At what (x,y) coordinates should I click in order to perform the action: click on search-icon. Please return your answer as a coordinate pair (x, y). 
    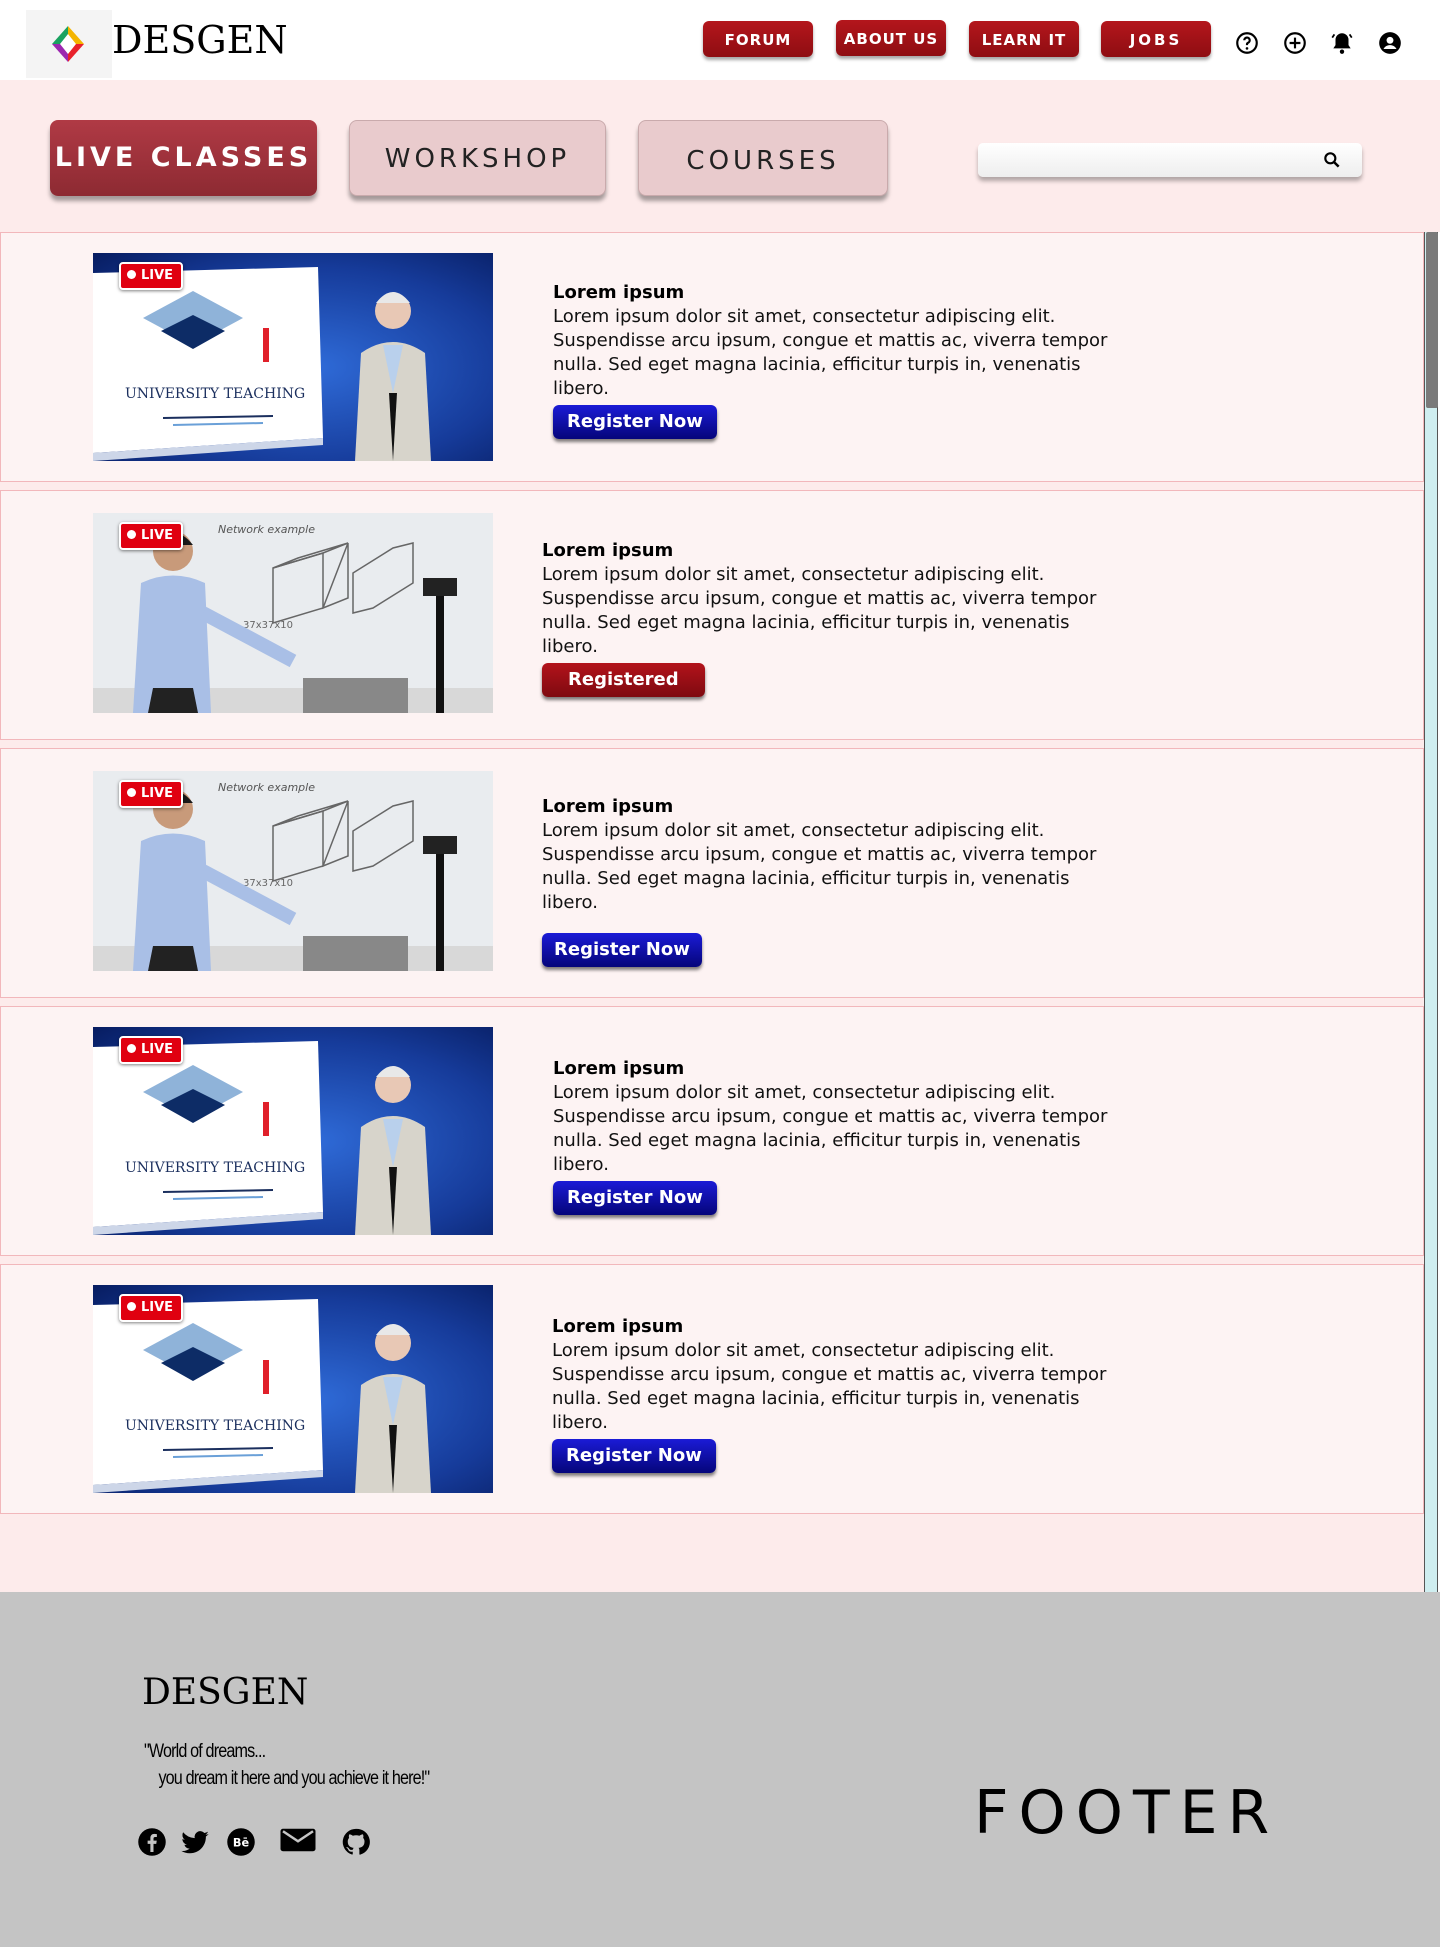
    Looking at the image, I should click on (1332, 160).